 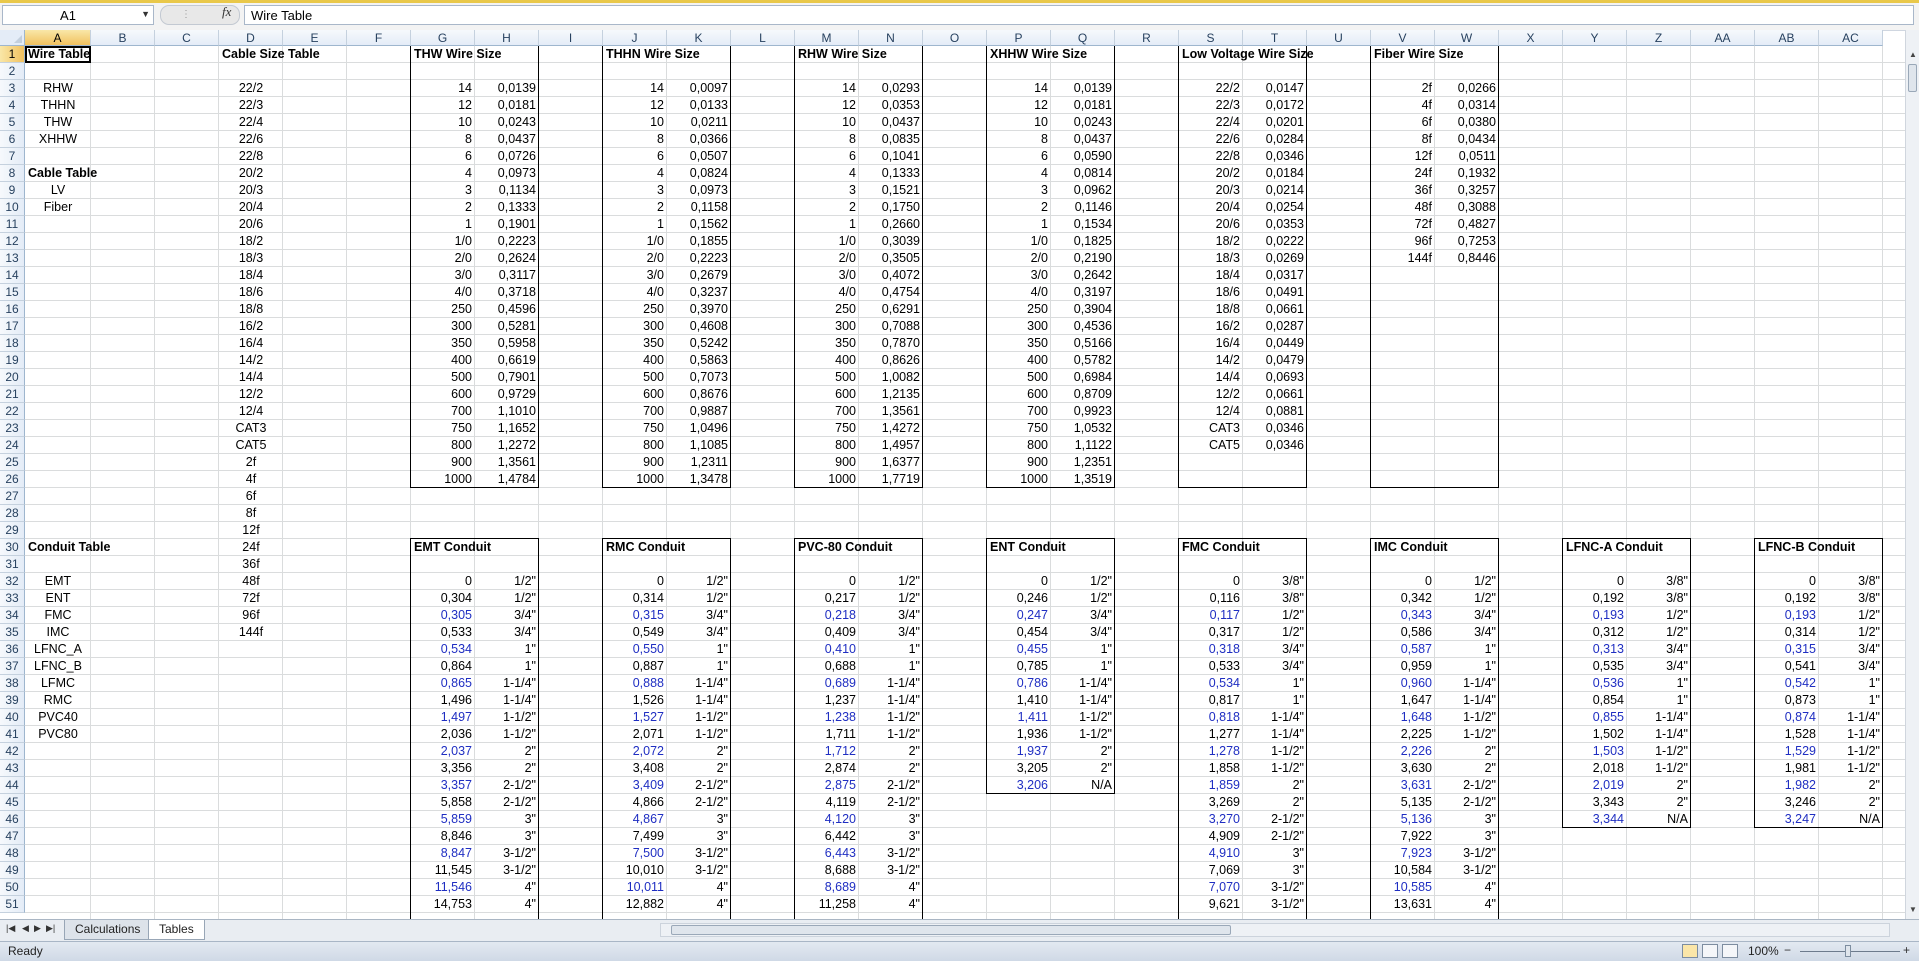 What do you see at coordinates (827, 105) in the screenshot?
I see `cell-M4: 12` at bounding box center [827, 105].